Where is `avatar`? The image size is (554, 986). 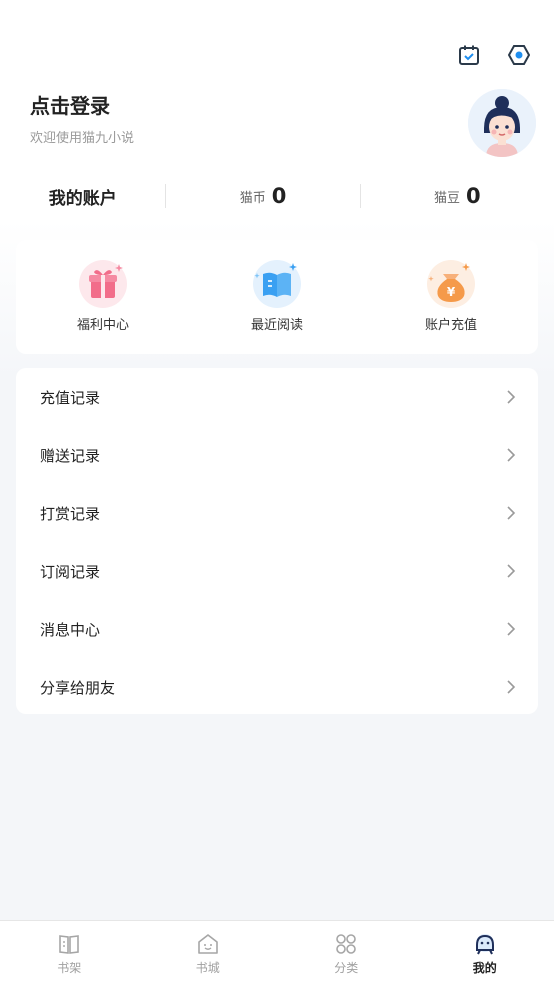
avatar is located at coordinates (502, 123).